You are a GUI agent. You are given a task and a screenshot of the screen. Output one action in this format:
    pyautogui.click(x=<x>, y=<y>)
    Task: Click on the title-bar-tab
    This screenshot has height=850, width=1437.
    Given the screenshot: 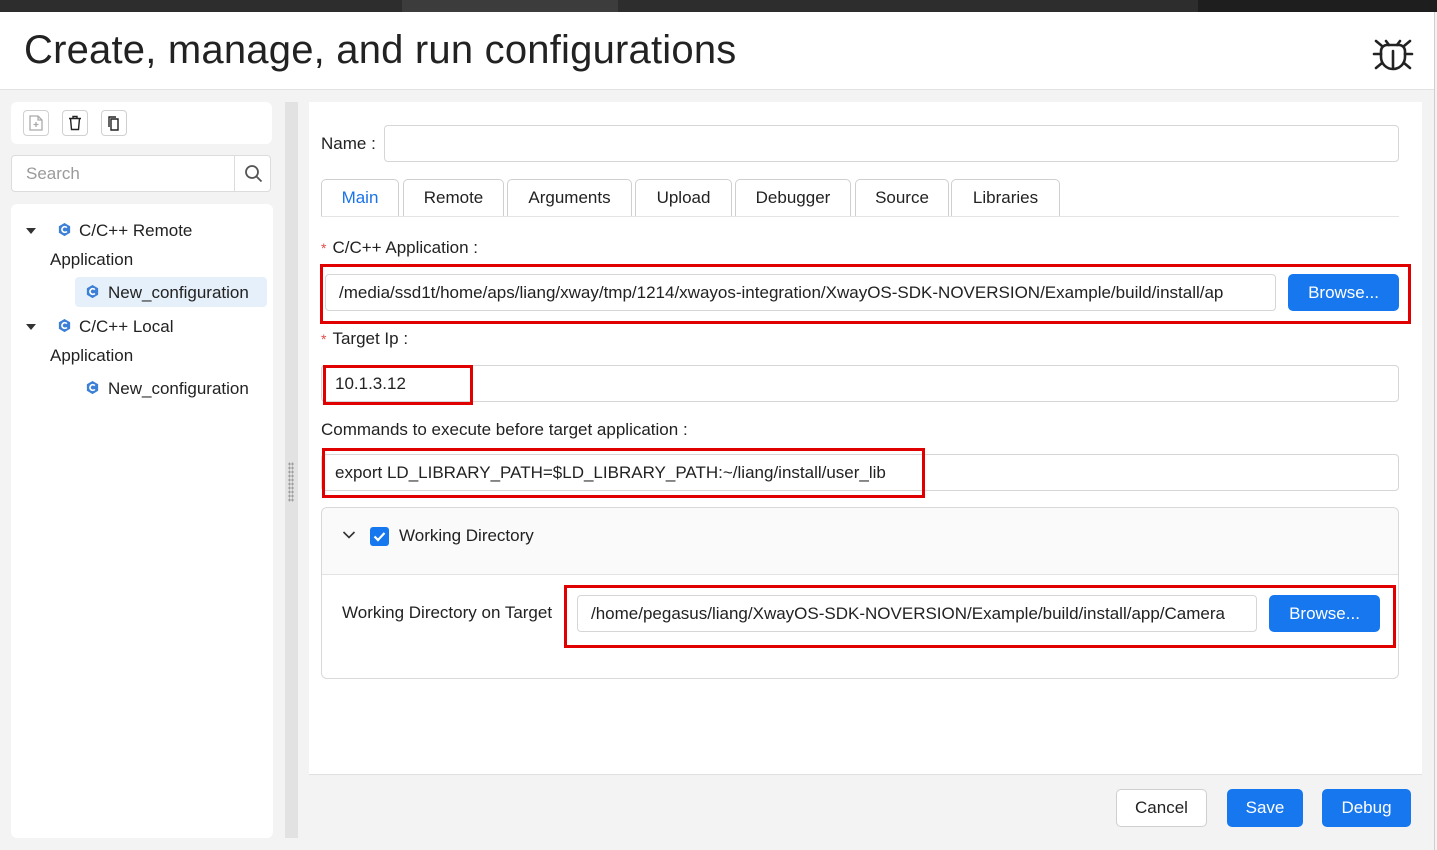 What is the action you would take?
    pyautogui.click(x=510, y=6)
    